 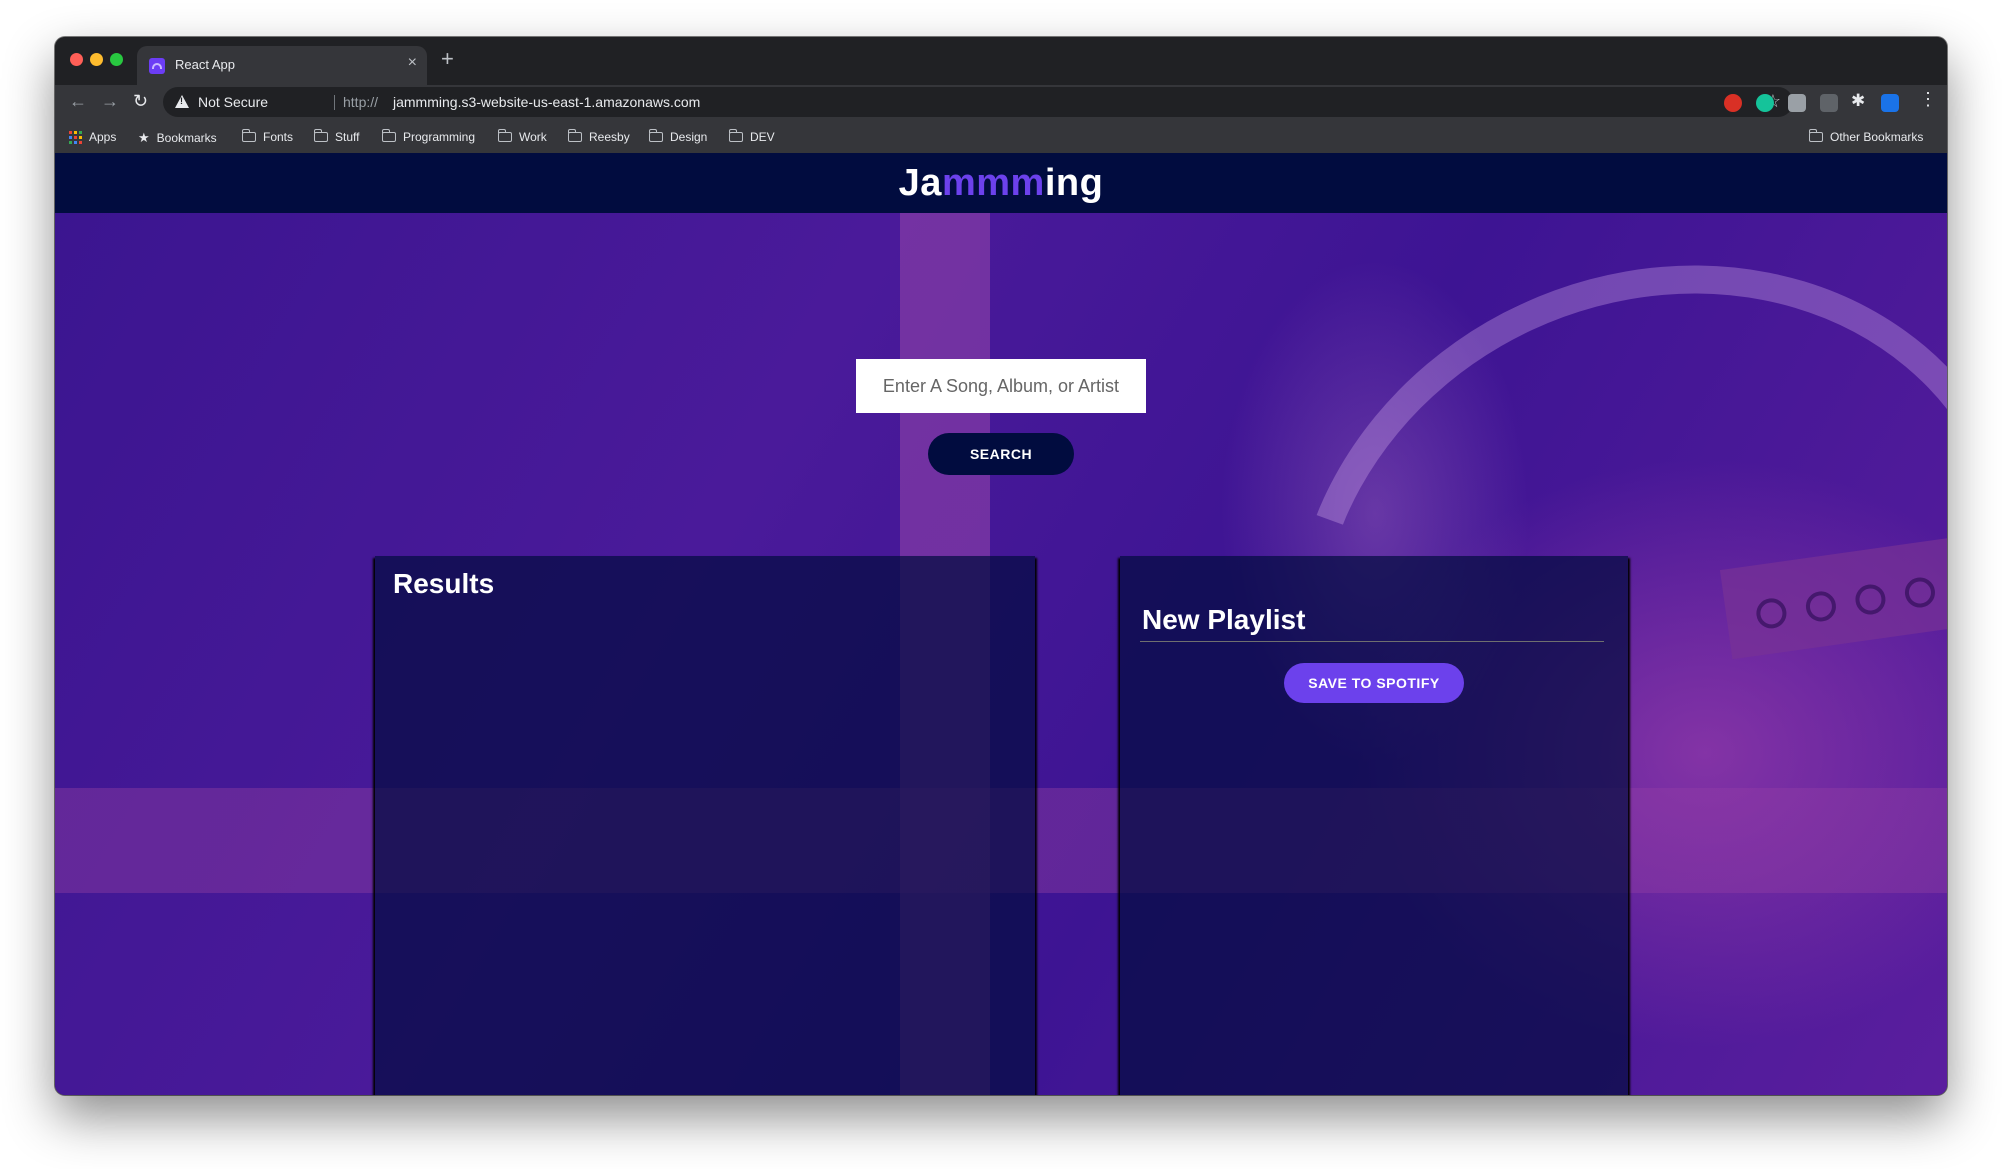 I want to click on tab-title: React App, so click(x=205, y=64).